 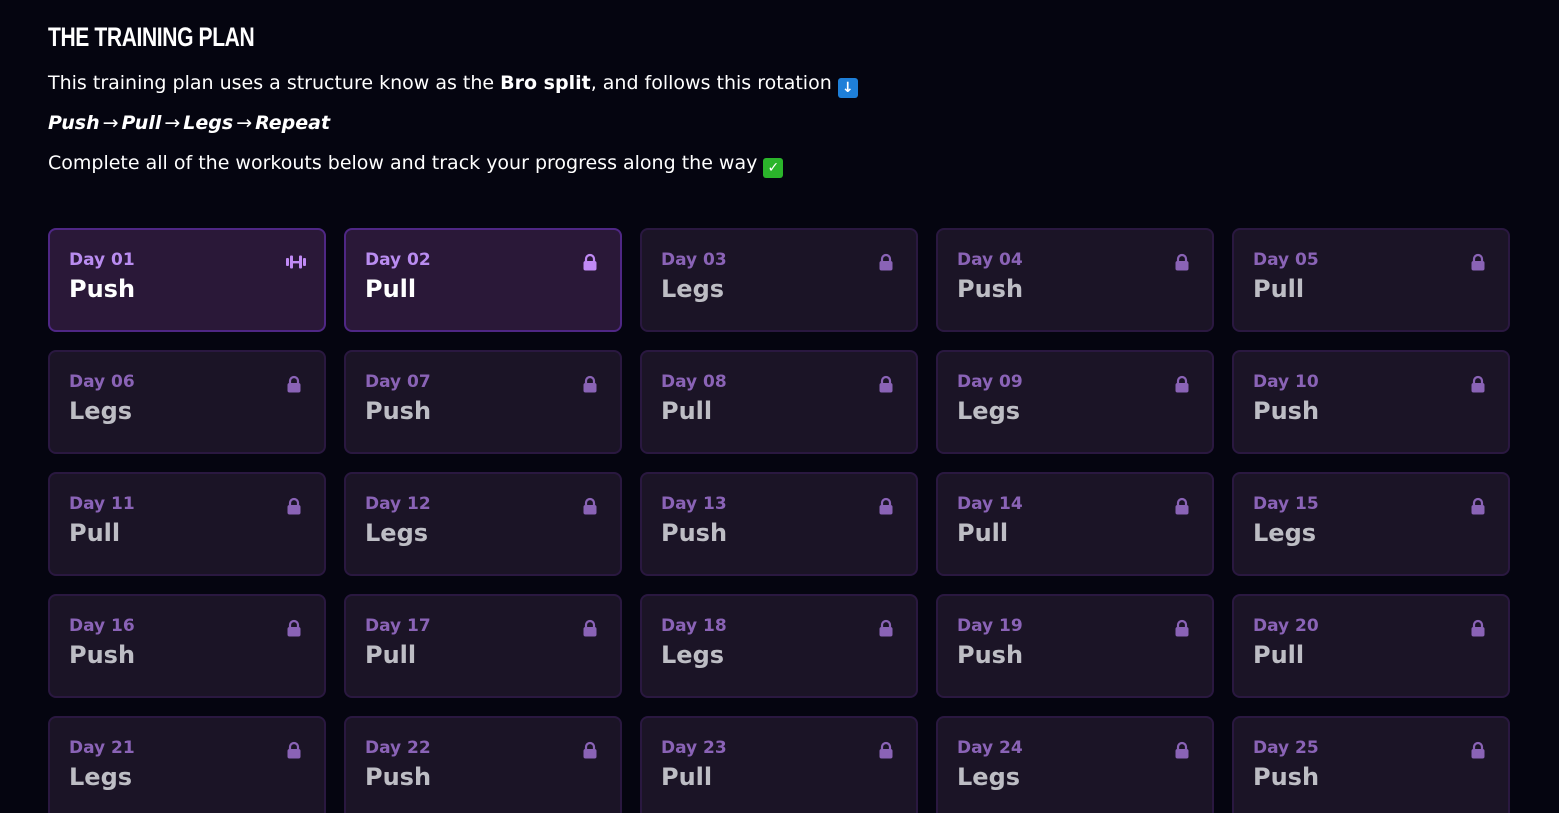 I want to click on day-number: Day 25, so click(x=1286, y=748).